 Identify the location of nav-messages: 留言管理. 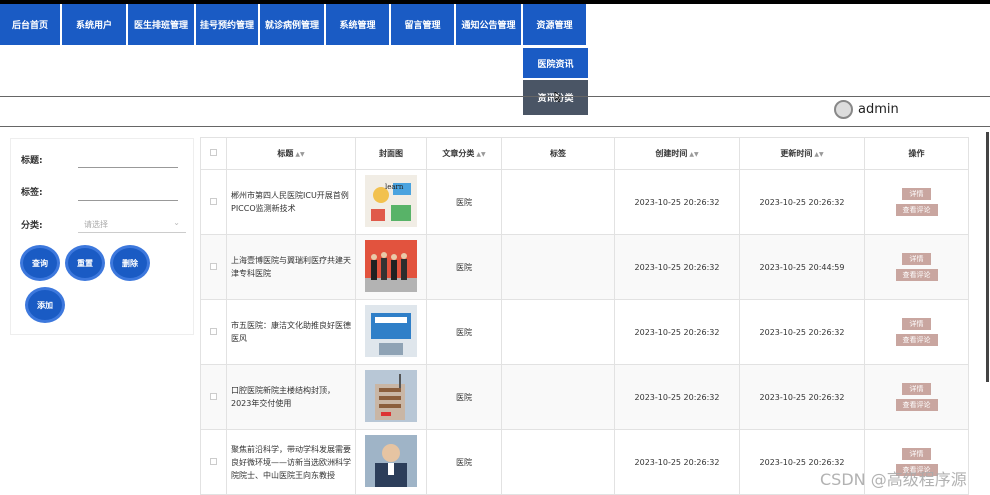
(423, 24).